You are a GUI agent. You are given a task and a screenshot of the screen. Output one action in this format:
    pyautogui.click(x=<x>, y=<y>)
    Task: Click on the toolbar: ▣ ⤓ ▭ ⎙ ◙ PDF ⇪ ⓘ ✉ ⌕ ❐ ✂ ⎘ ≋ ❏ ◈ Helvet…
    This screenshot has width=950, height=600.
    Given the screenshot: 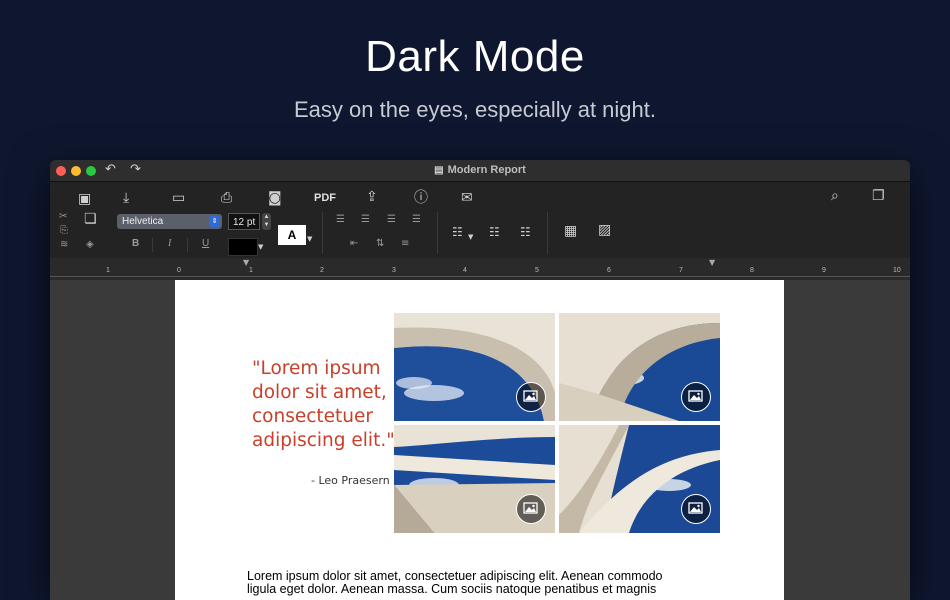 What is the action you would take?
    pyautogui.click(x=480, y=220)
    